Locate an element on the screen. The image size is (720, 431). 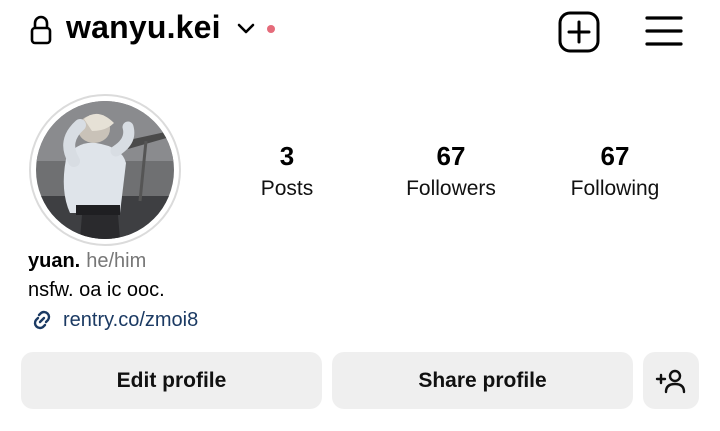
link-text: rentry.co/zmoi8 is located at coordinates (130, 320).